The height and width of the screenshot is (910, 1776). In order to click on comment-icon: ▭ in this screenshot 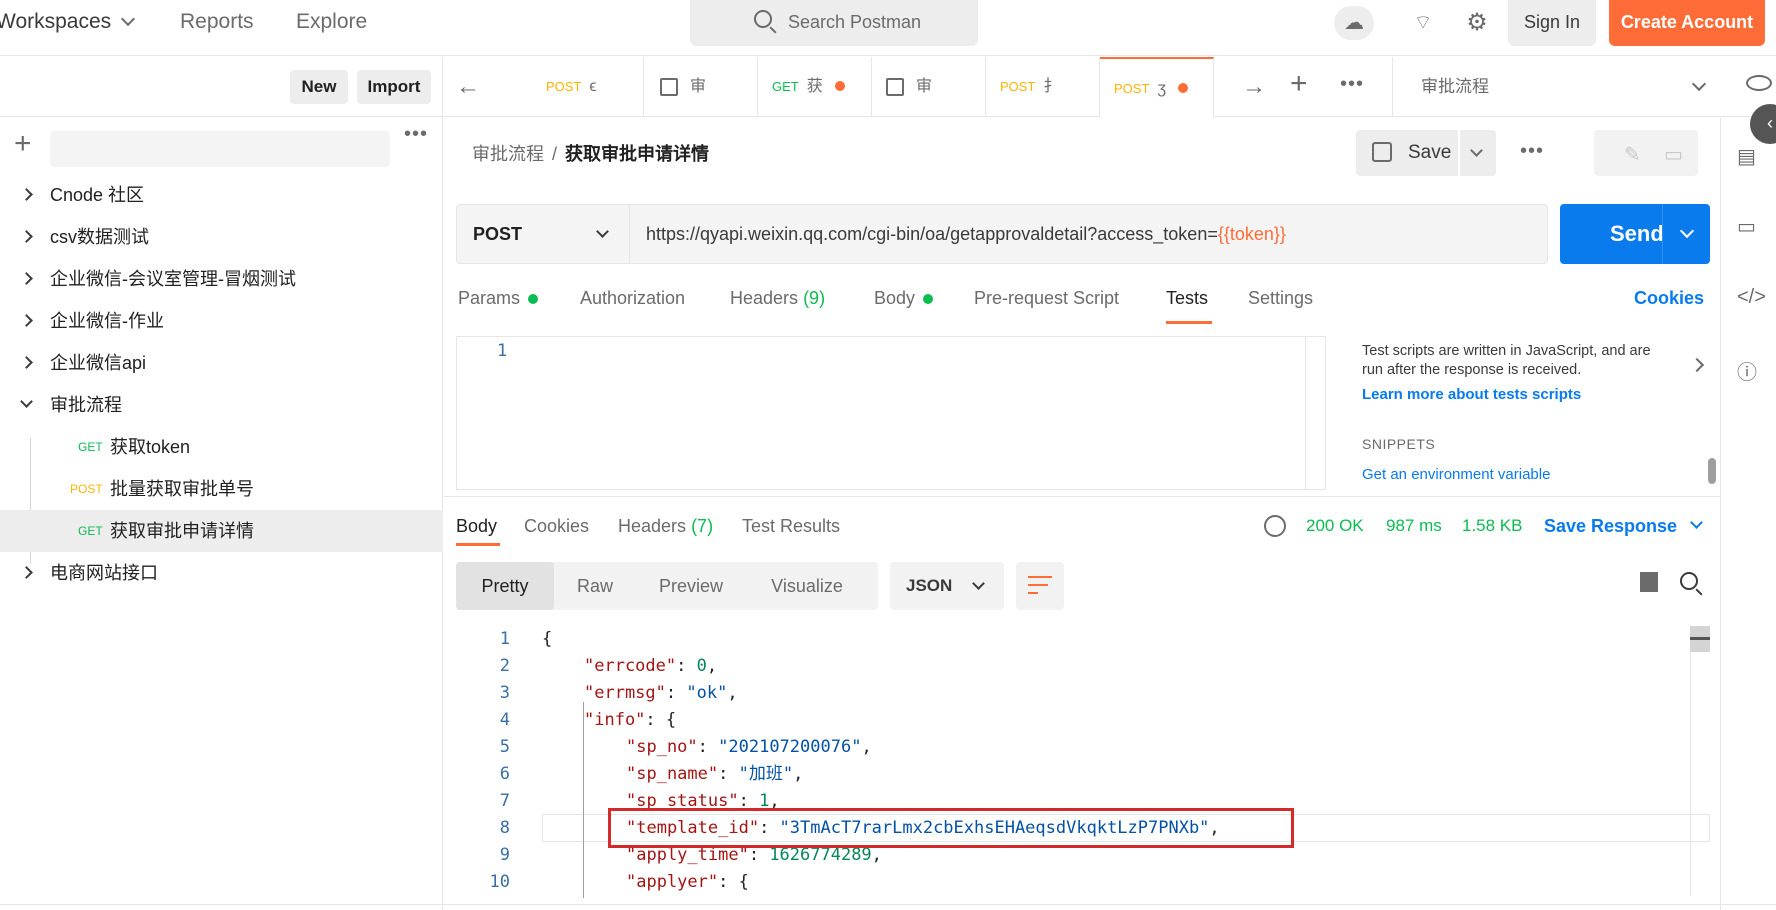, I will do `click(1673, 154)`.